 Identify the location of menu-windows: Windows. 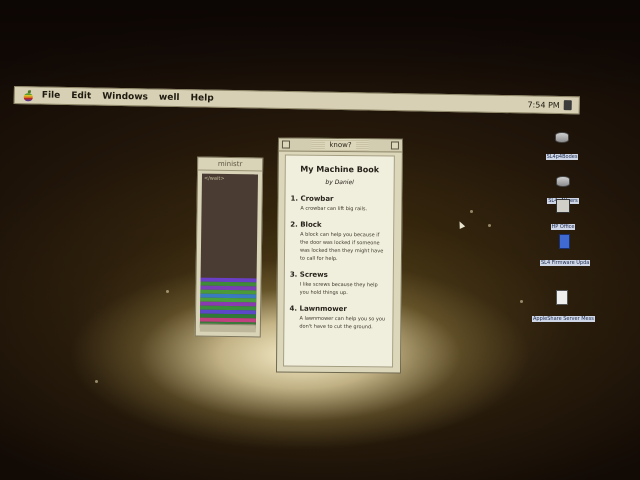
(125, 97).